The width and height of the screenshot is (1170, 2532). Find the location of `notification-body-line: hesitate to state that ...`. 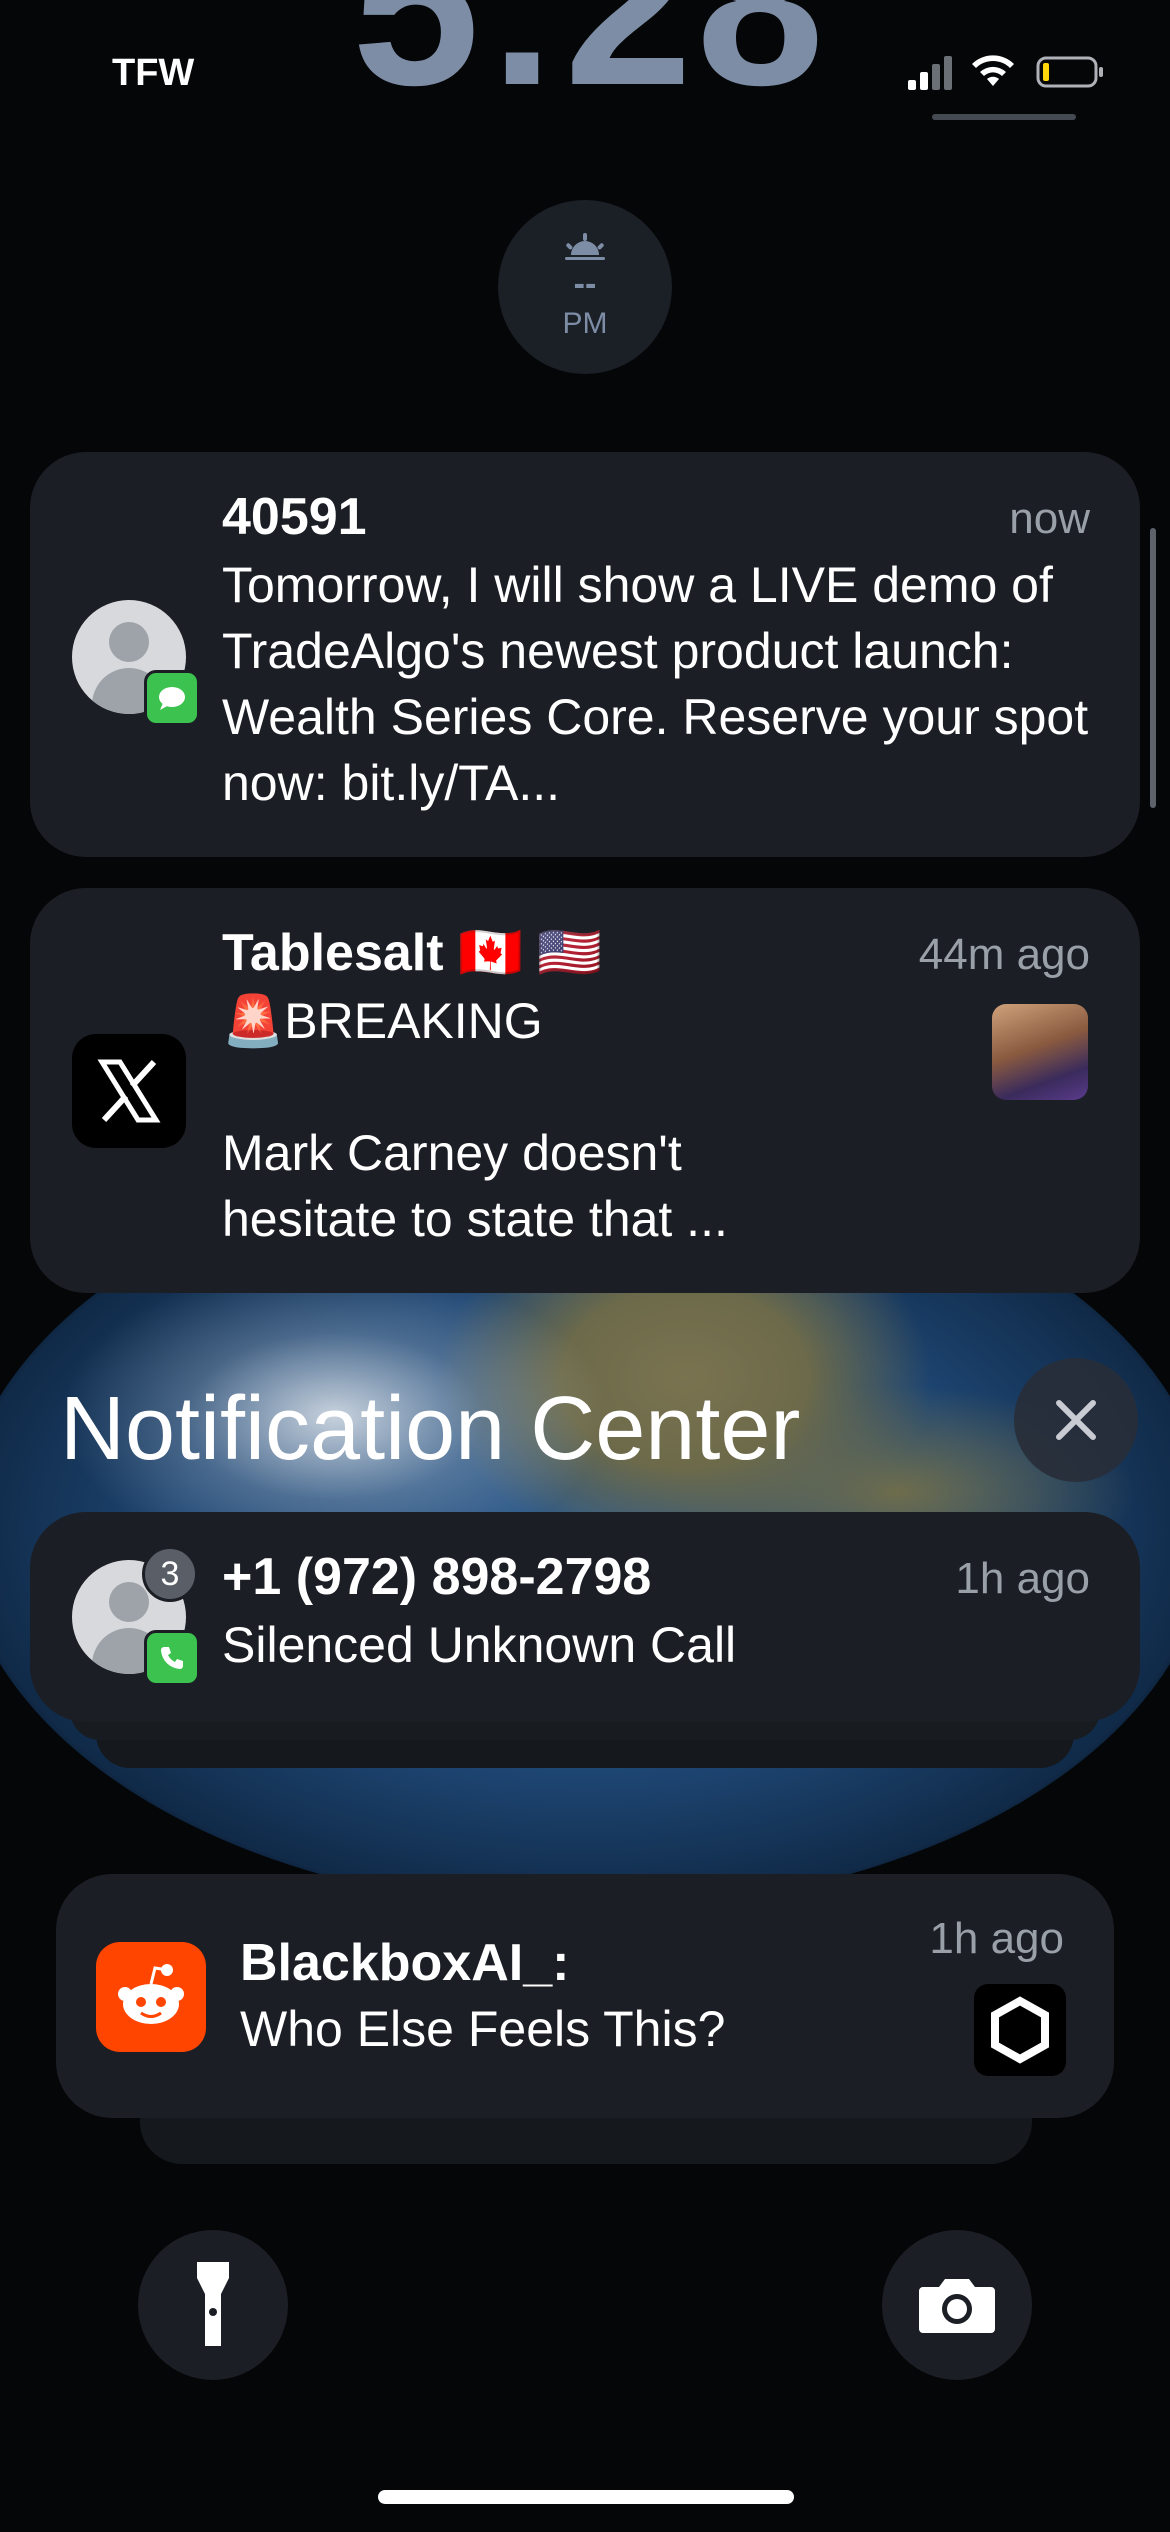

notification-body-line: hesitate to state that ... is located at coordinates (475, 1219).